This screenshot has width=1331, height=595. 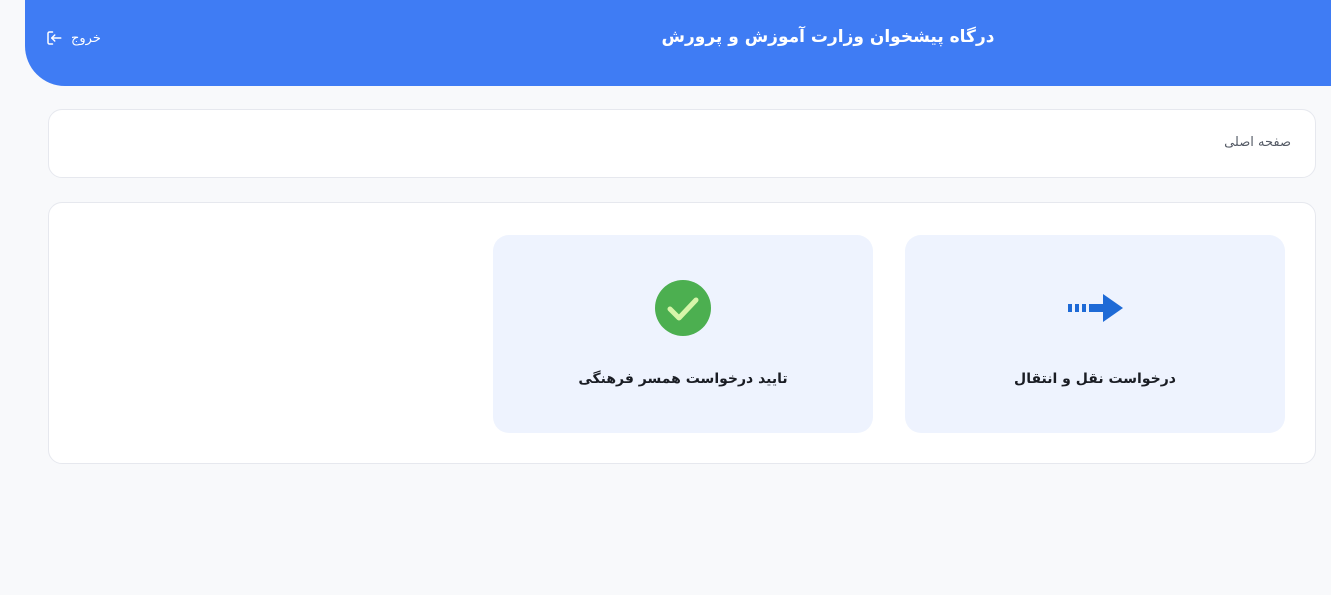 What do you see at coordinates (1095, 379) in the screenshot?
I see `tile-label: درخواست نقل و انتقال` at bounding box center [1095, 379].